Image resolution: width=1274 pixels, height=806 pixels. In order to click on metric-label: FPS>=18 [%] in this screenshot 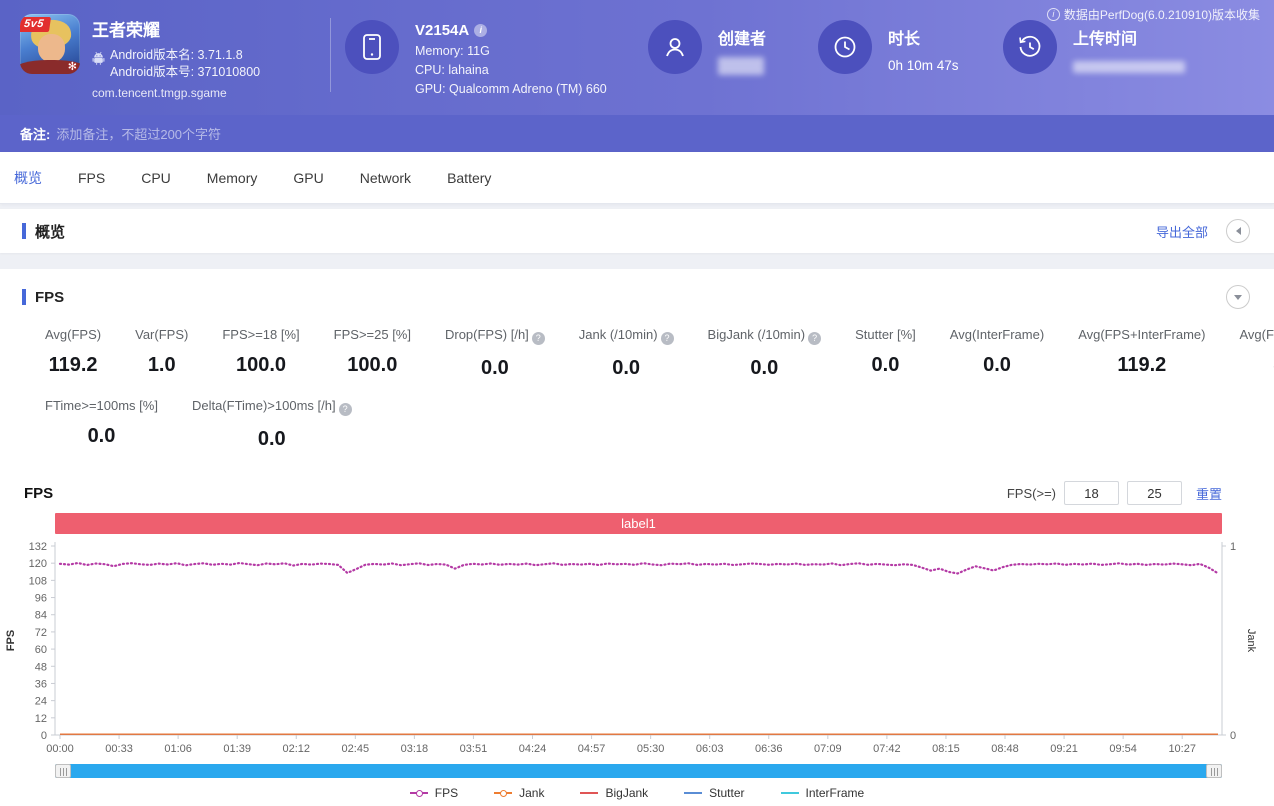, I will do `click(261, 334)`.